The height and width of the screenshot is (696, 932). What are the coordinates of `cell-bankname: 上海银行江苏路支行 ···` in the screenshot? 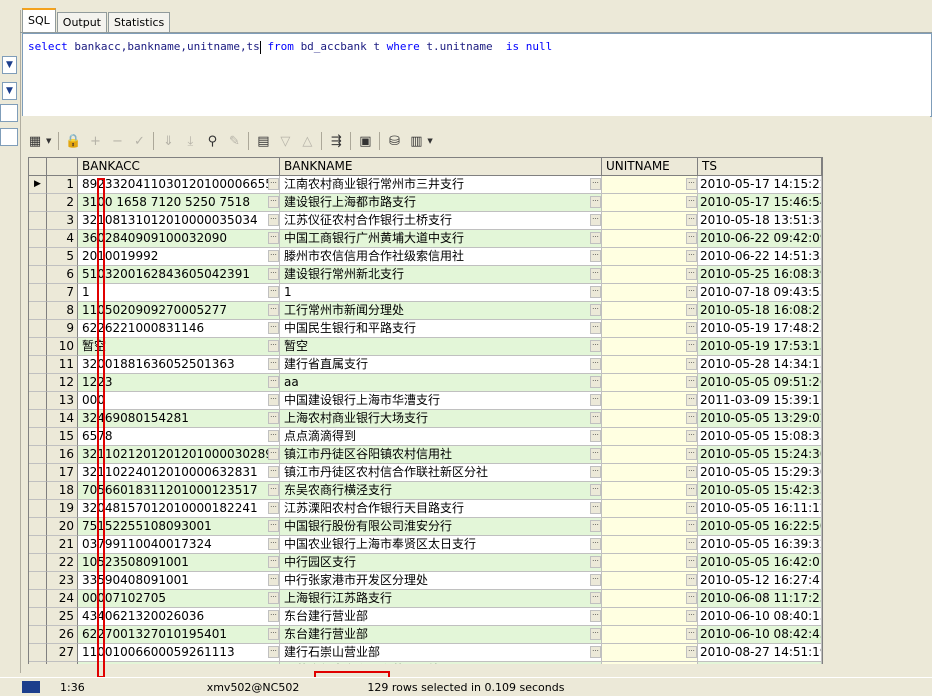 It's located at (441, 599).